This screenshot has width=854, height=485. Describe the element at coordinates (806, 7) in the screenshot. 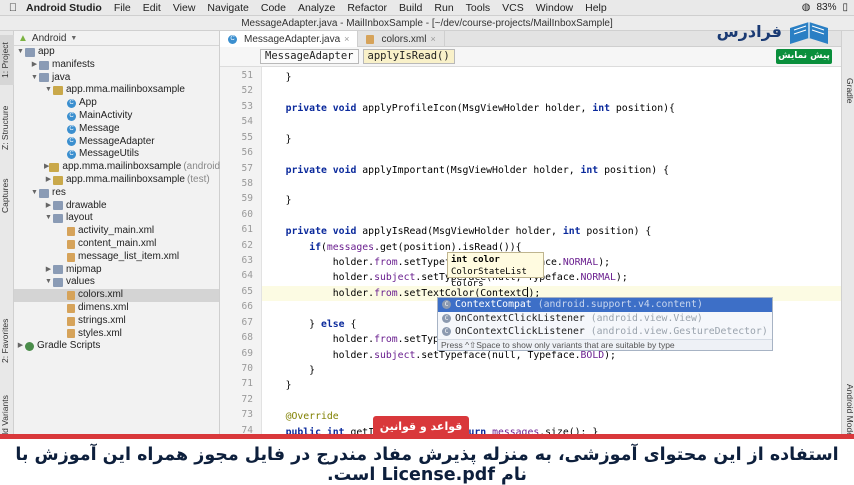

I see `wifi-icon: ◍` at that location.